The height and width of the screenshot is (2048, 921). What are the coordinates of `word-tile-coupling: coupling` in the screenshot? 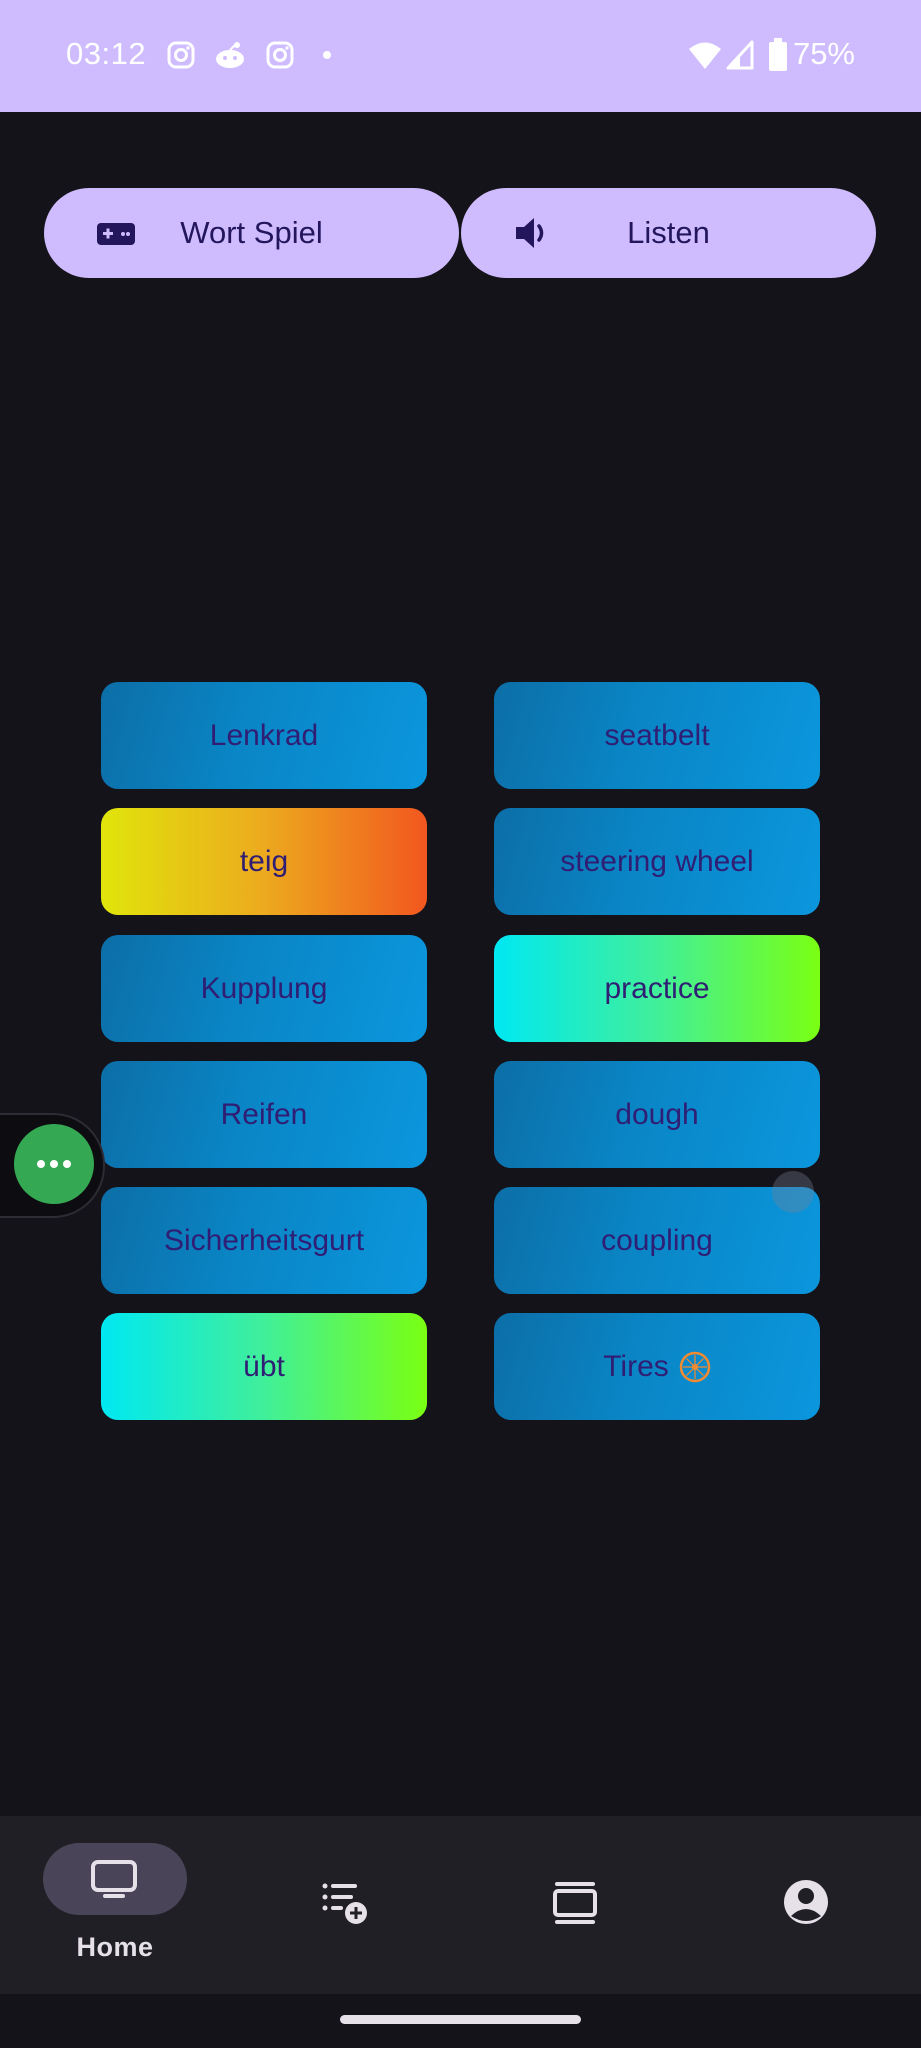 It's located at (657, 1240).